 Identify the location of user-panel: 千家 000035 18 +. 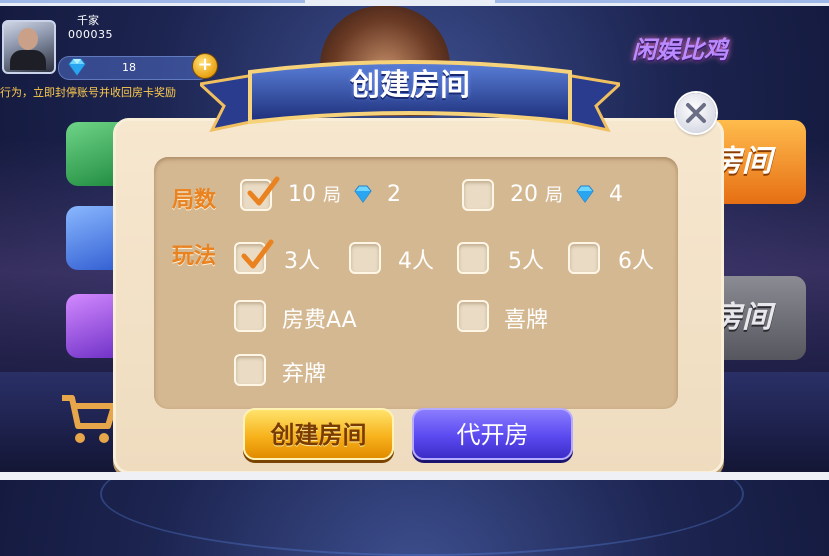
(115, 45).